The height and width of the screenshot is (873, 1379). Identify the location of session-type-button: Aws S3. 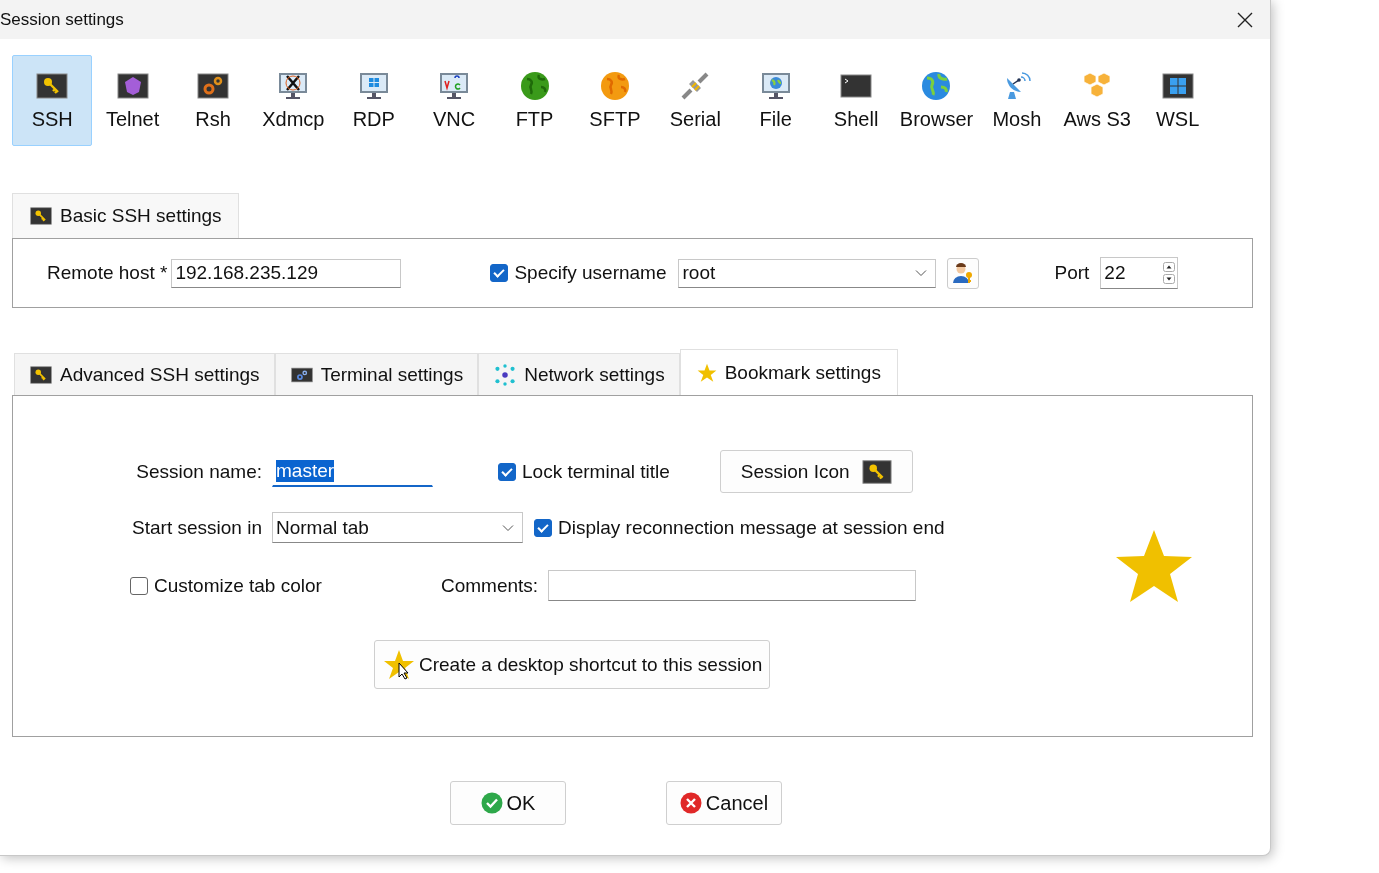
(1097, 100).